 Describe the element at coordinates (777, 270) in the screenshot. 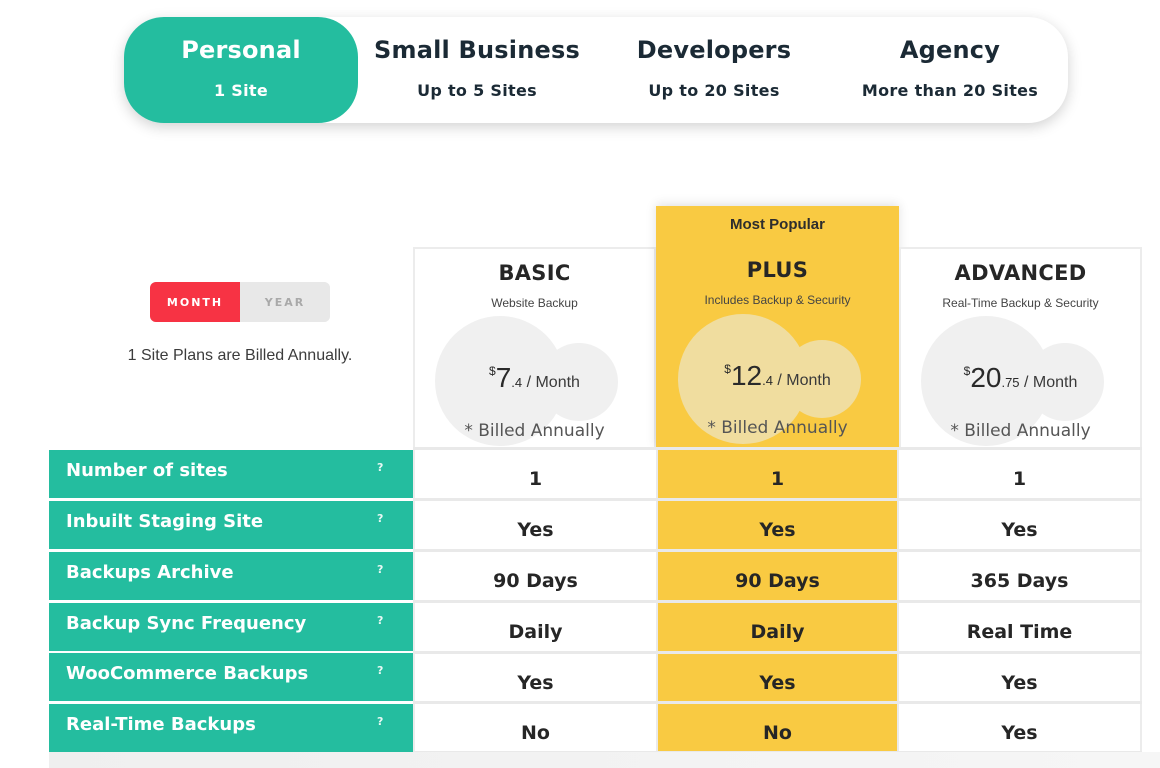

I see `plan-name: PLUS` at that location.